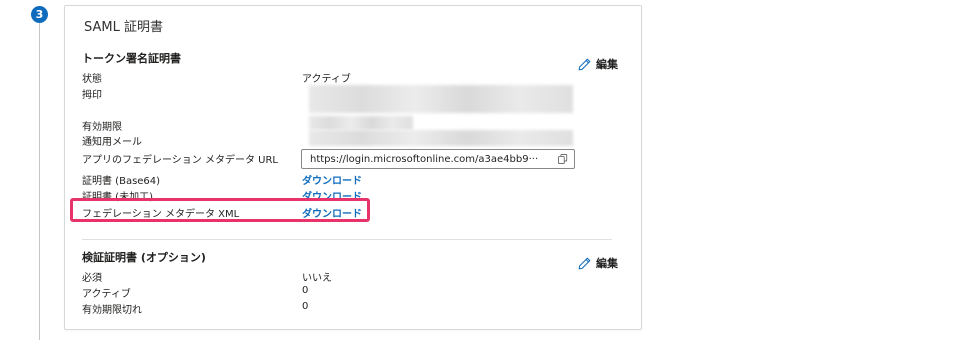 The height and width of the screenshot is (340, 960). I want to click on thumbprint-redacted, so click(441, 99).